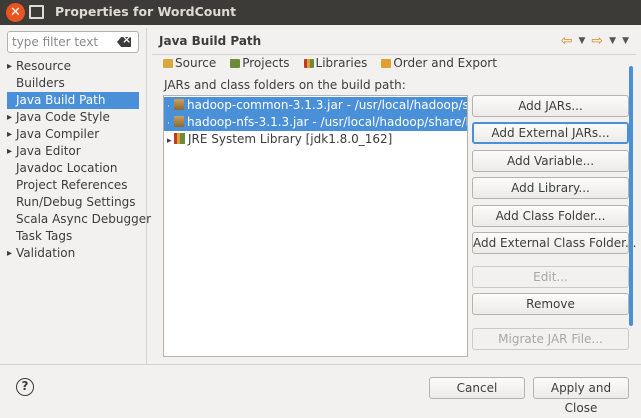  Describe the element at coordinates (290, 139) in the screenshot. I see `list-item-label: JRE System Library [jdk1.8.0_162]` at that location.